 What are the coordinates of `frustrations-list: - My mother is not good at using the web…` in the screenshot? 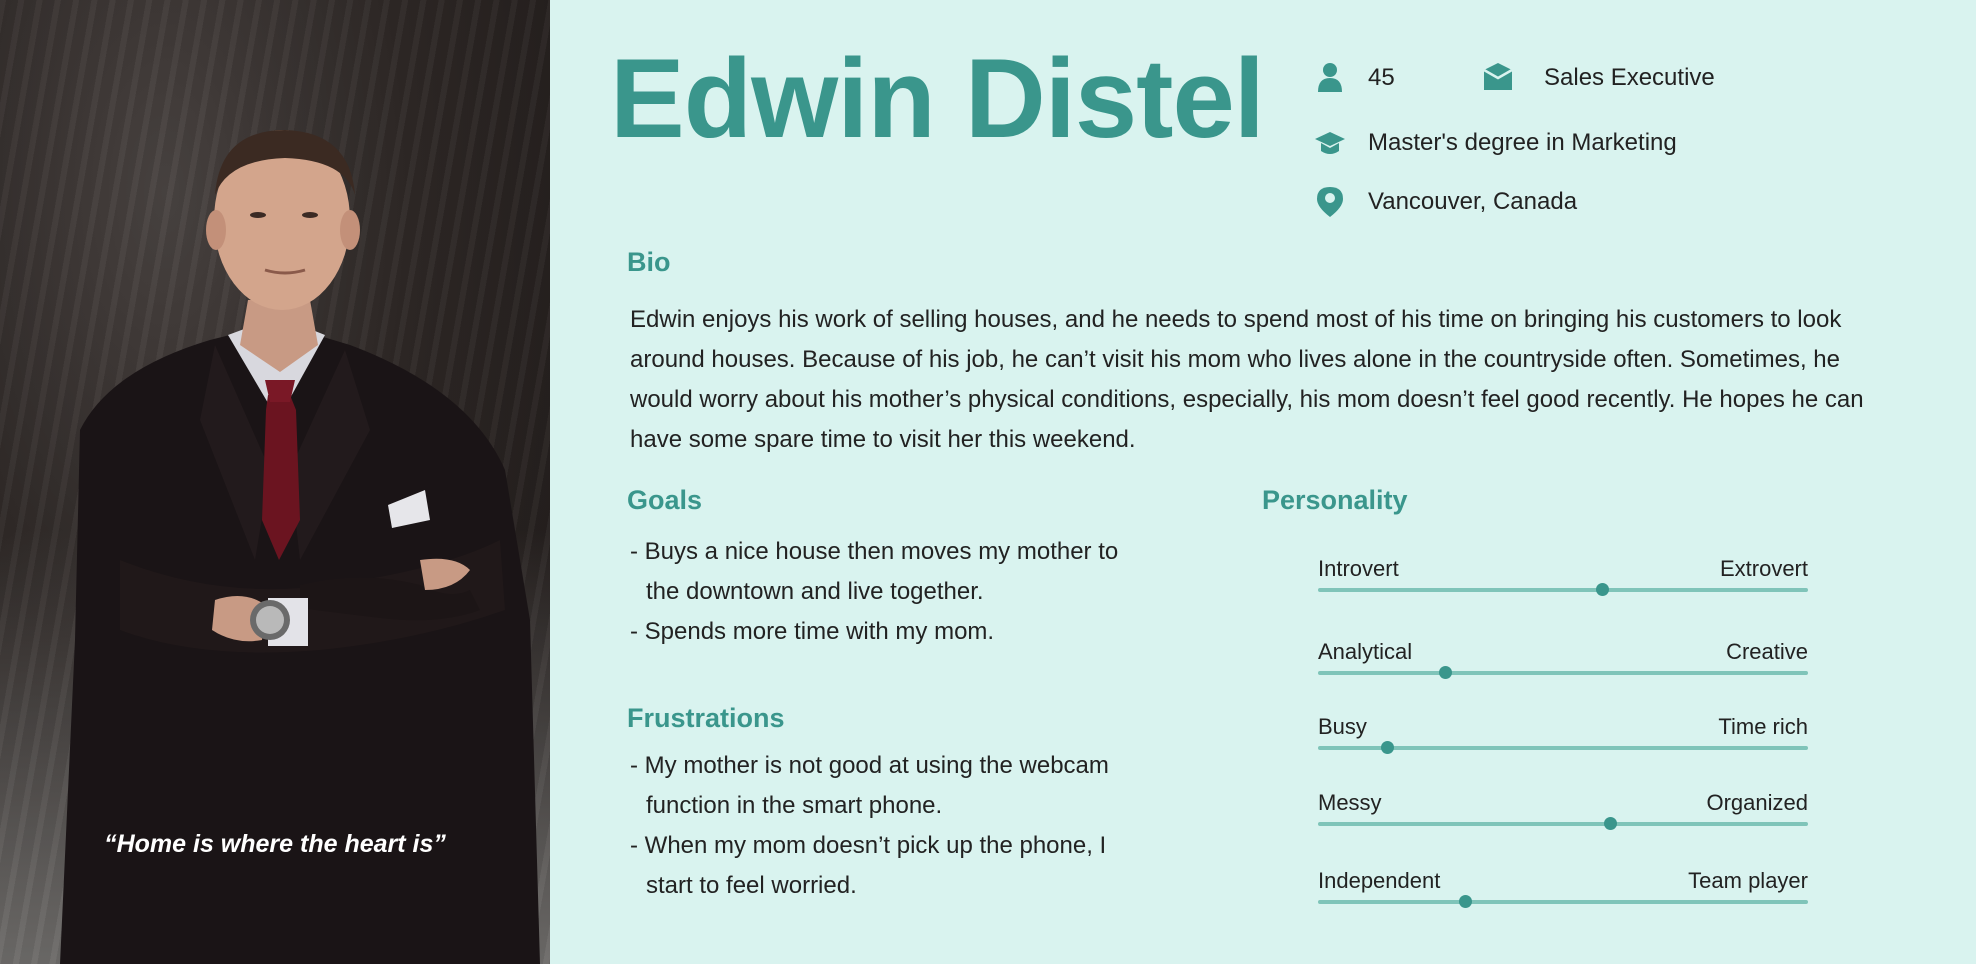 It's located at (890, 826).